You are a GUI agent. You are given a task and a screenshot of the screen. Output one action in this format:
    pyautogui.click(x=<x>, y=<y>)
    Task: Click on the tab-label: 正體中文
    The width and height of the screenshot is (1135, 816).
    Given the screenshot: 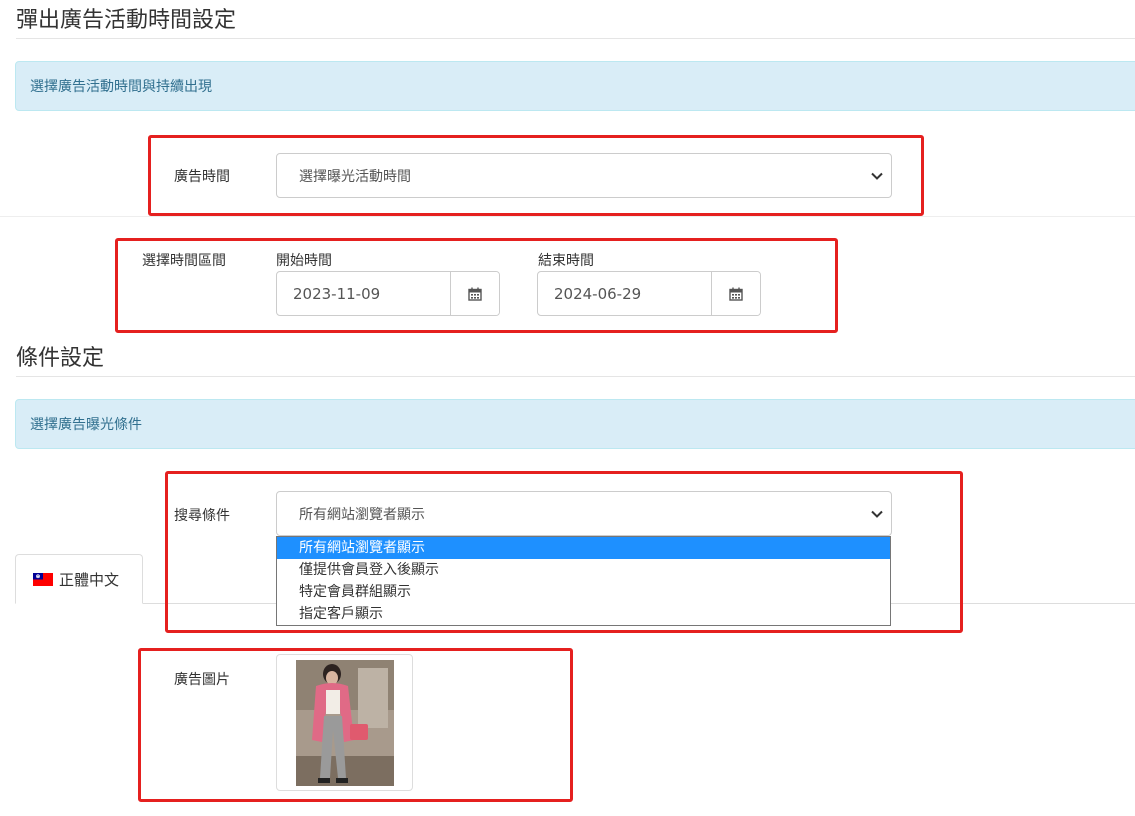 What is the action you would take?
    pyautogui.click(x=89, y=579)
    